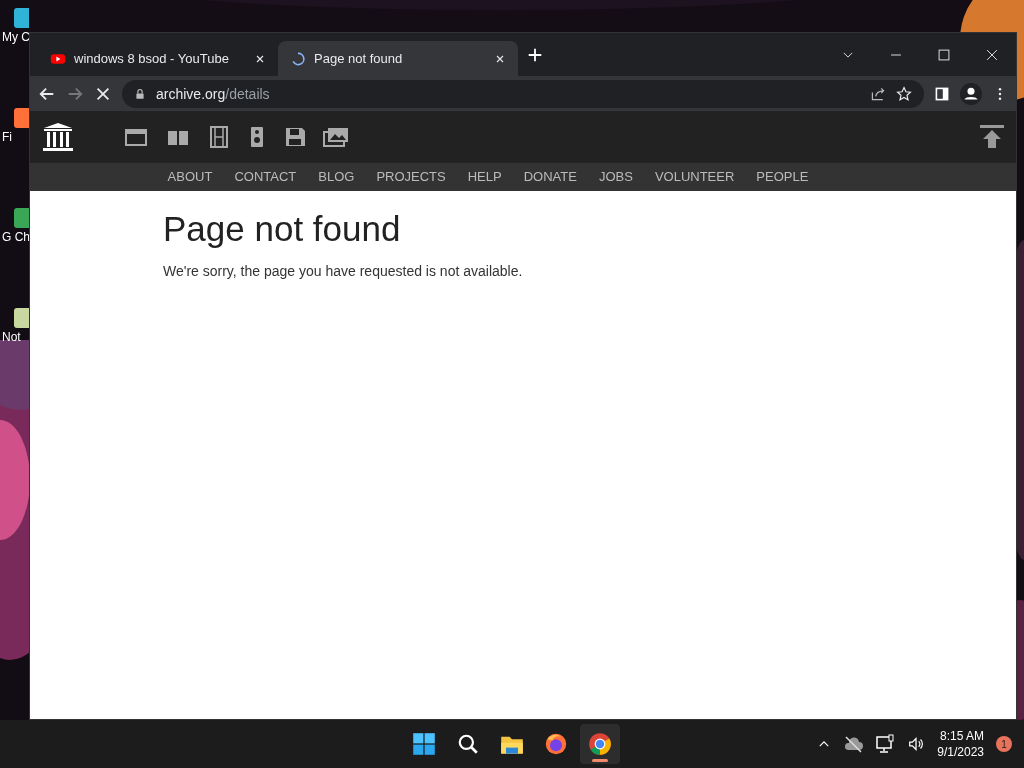 The width and height of the screenshot is (1024, 768). I want to click on volume-icon, so click(916, 744).